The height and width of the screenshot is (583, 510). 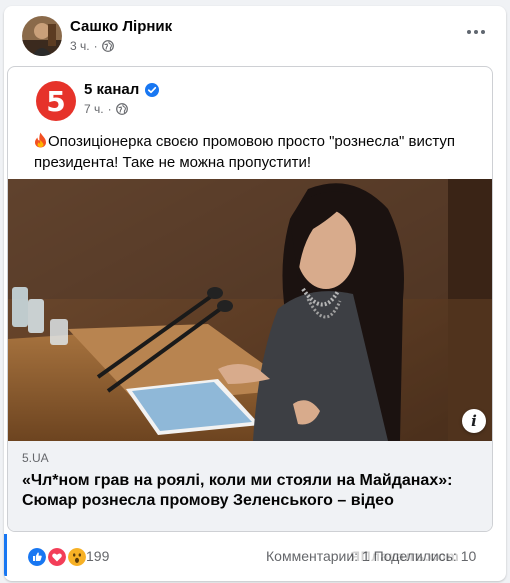 I want to click on post-meta: 3 ч. ·, so click(x=92, y=46).